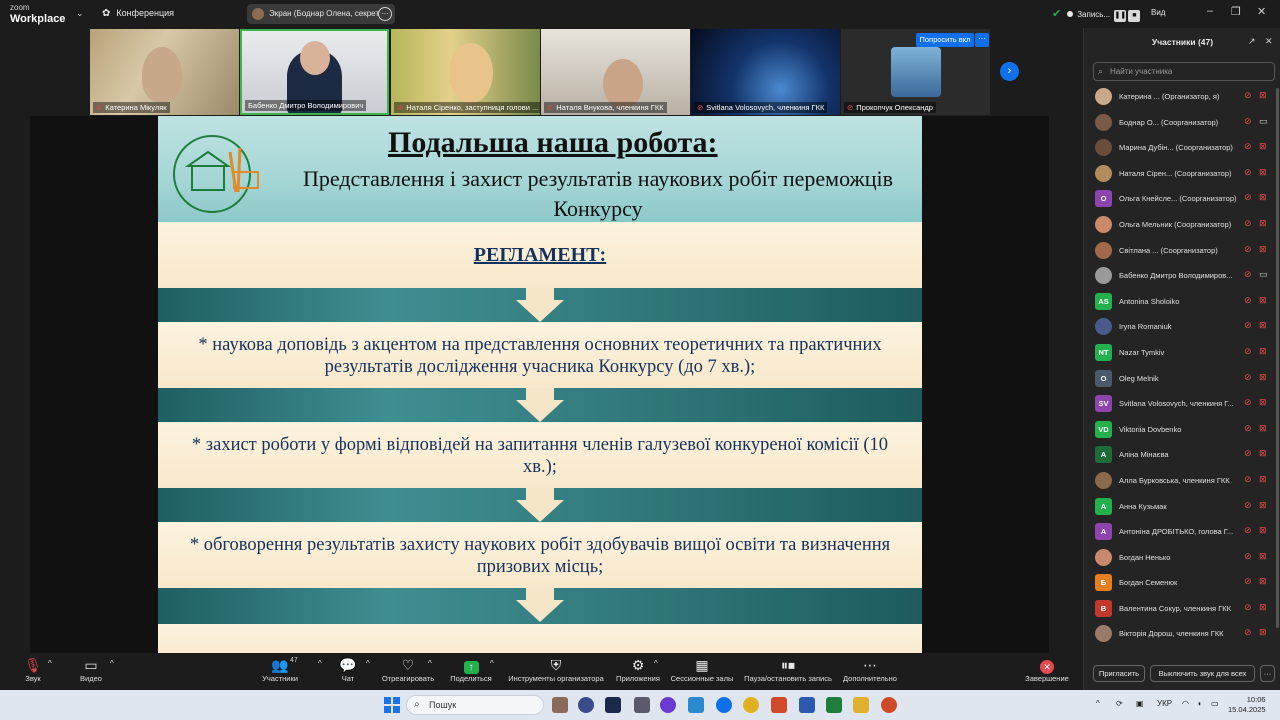  I want to click on chat-chevron-icon: ^, so click(368, 663).